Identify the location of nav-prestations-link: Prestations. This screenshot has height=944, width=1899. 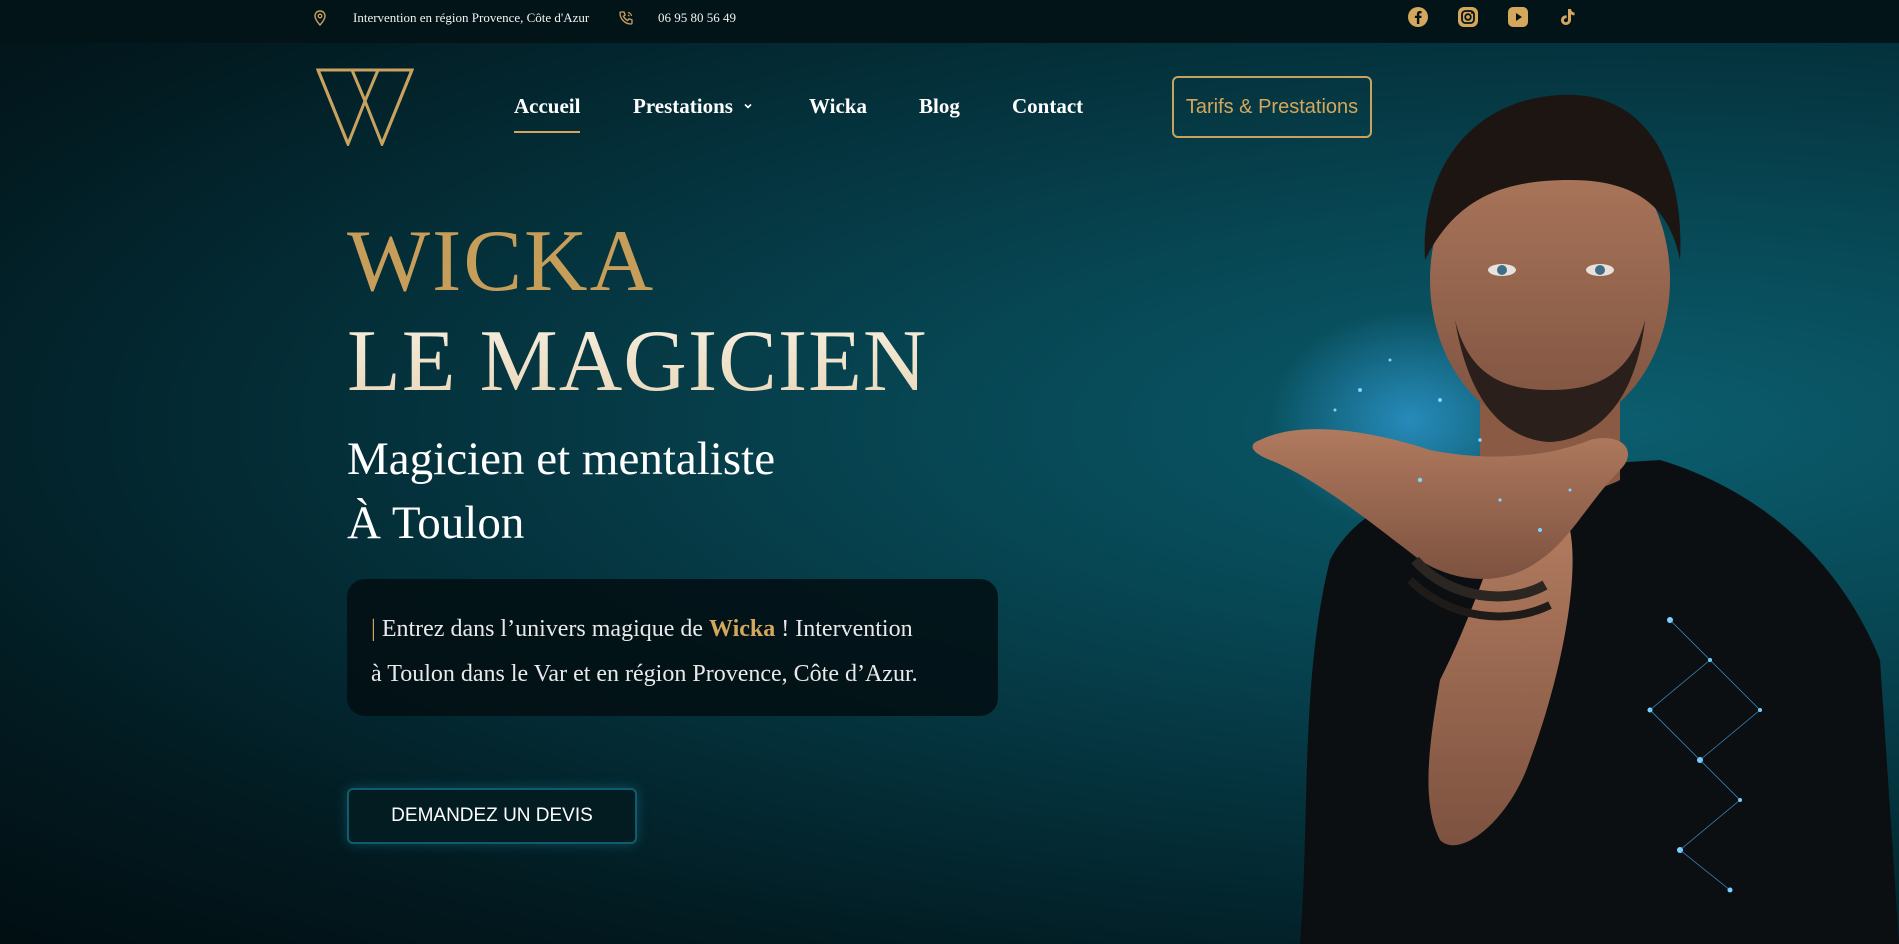
(683, 106).